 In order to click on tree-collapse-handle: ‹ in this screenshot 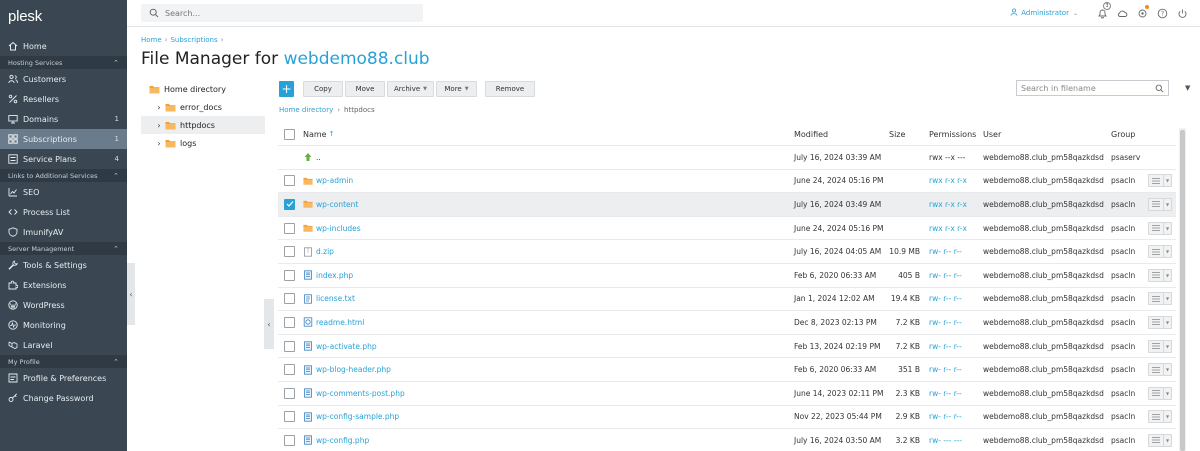, I will do `click(269, 324)`.